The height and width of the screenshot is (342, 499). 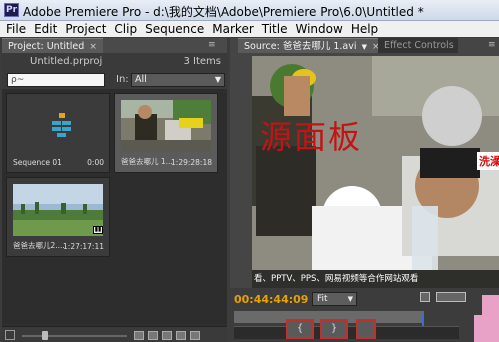 What do you see at coordinates (300, 46) in the screenshot?
I see `tab-source-label: Source: 爸爸去哪儿 1.avi` at bounding box center [300, 46].